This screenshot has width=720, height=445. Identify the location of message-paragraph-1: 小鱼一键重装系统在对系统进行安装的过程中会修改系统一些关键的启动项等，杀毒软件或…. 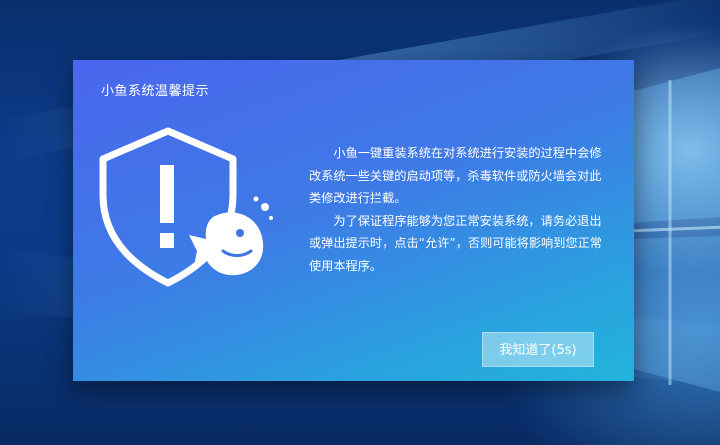
(455, 175).